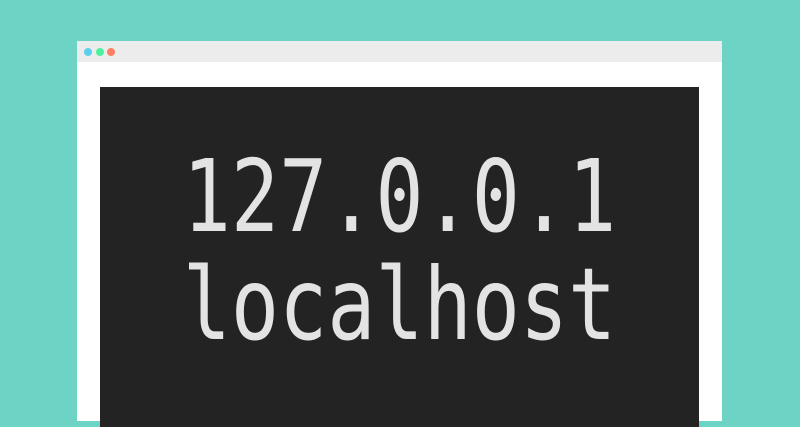  Describe the element at coordinates (100, 52) in the screenshot. I see `minimize-dot-icon` at that location.